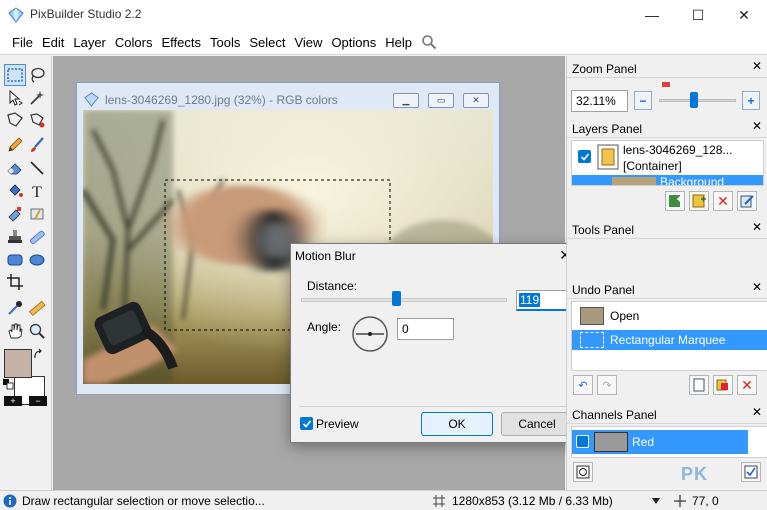 The height and width of the screenshot is (510, 767). I want to click on magnifier-icon, so click(37, 331).